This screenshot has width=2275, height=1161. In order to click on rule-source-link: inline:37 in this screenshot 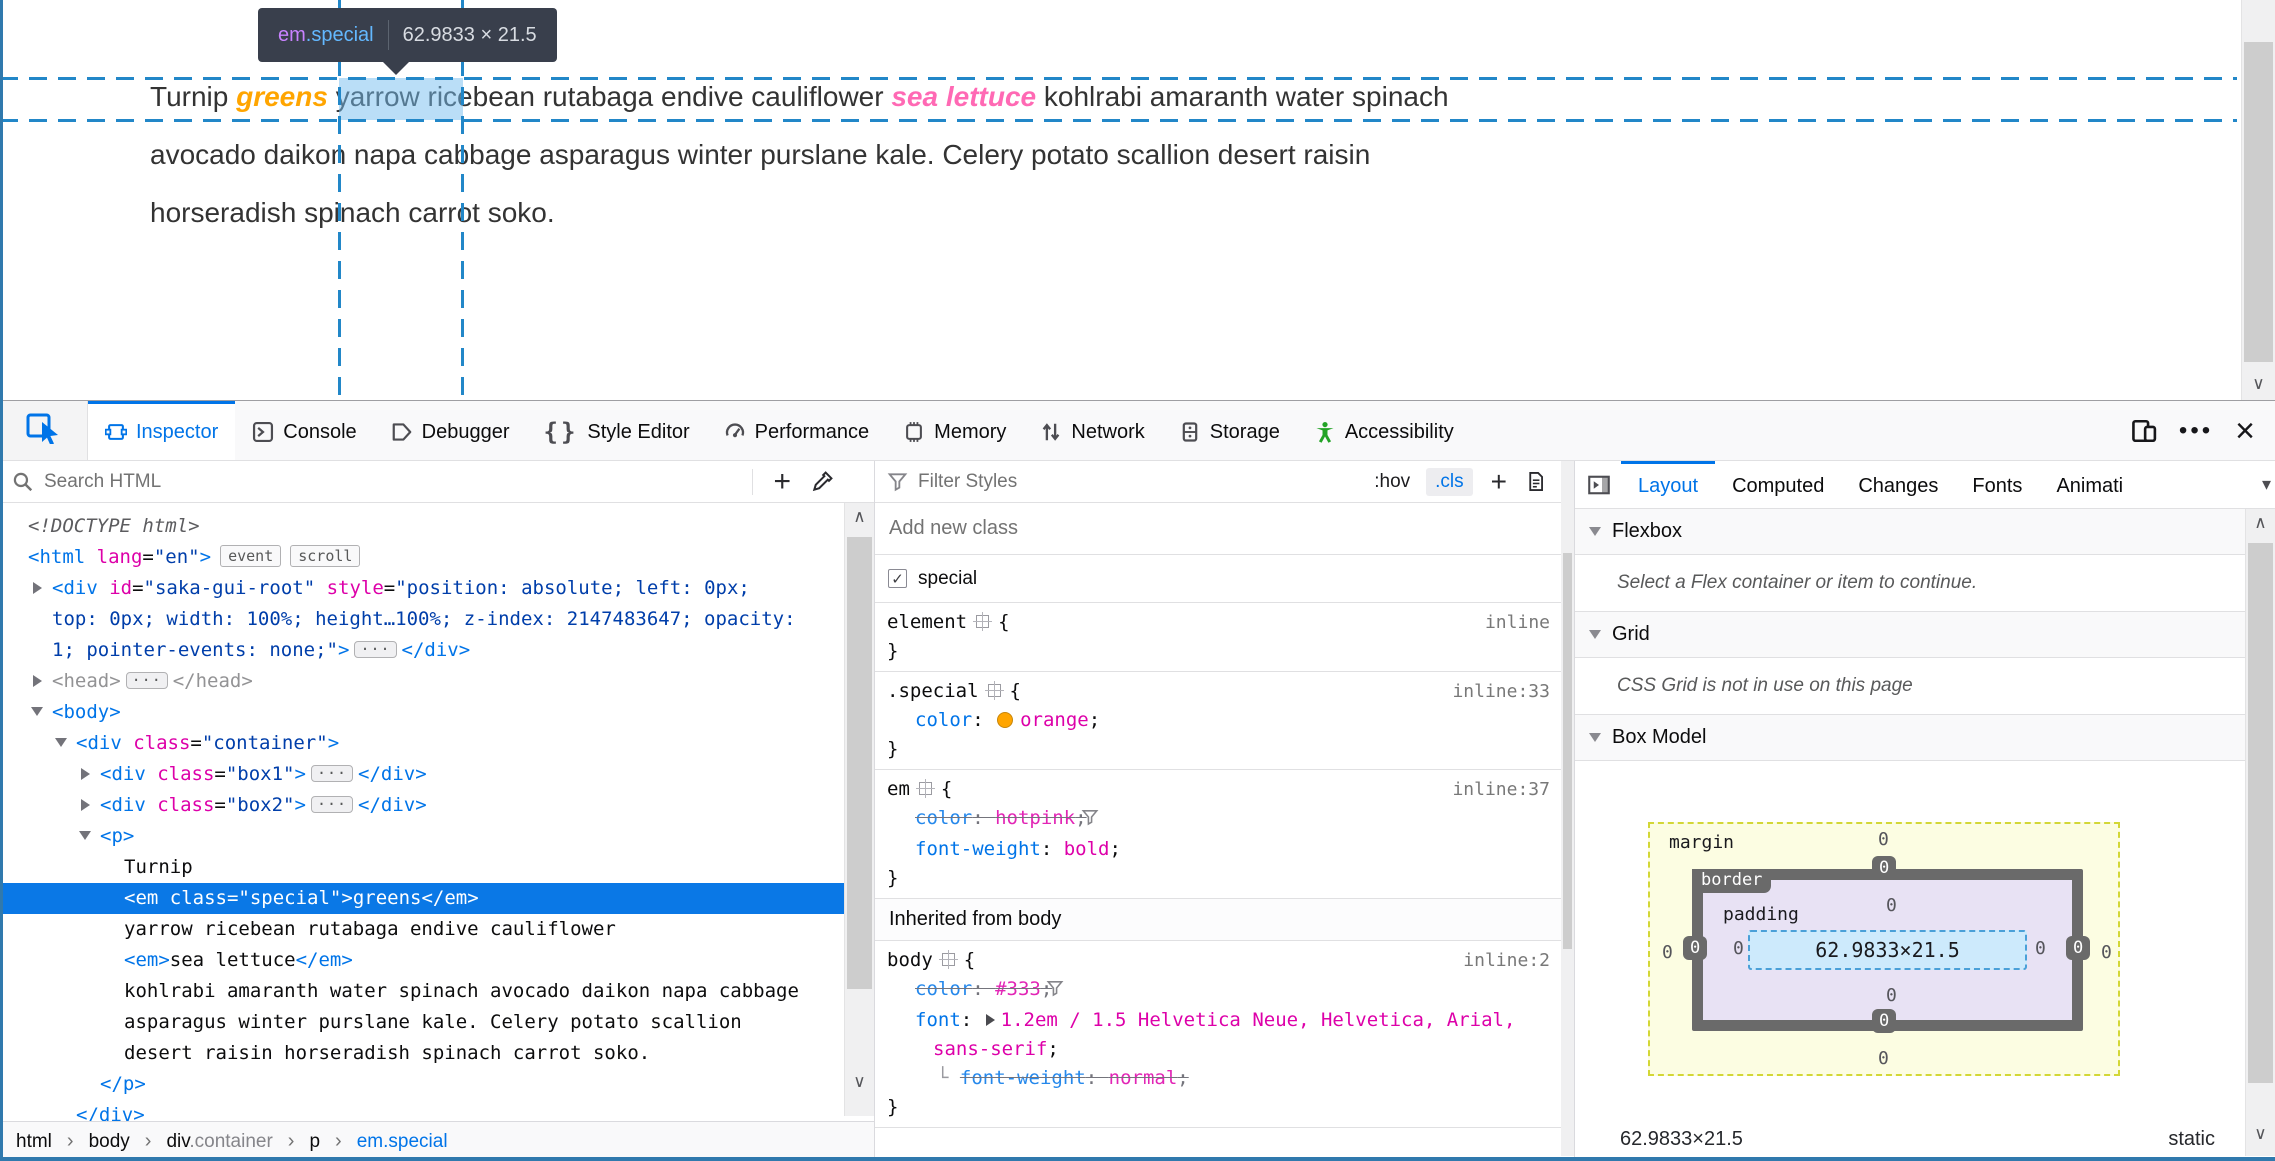, I will do `click(1501, 789)`.